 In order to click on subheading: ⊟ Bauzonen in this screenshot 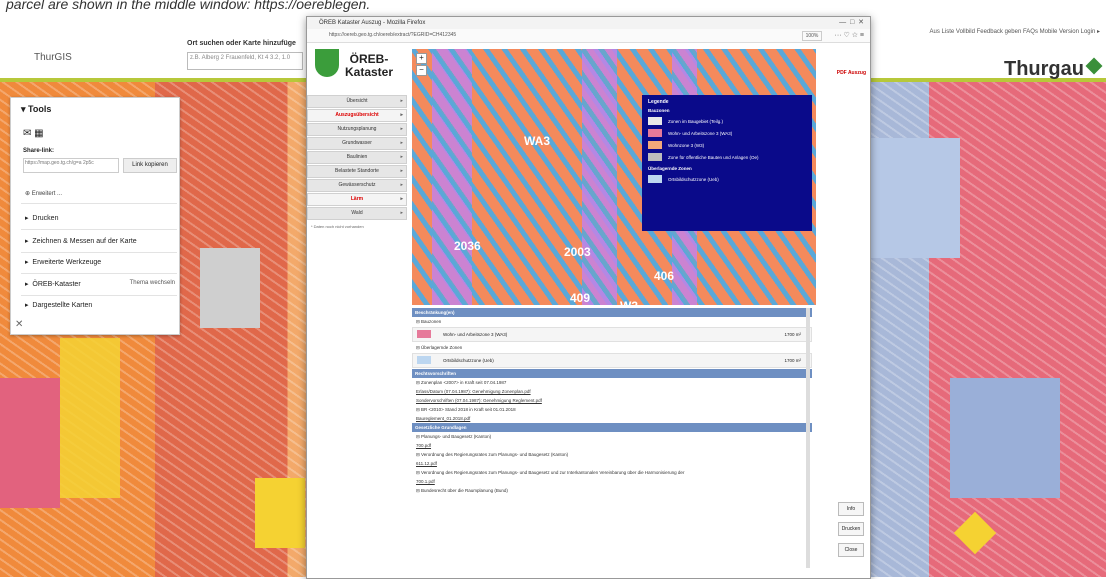, I will do `click(612, 321)`.